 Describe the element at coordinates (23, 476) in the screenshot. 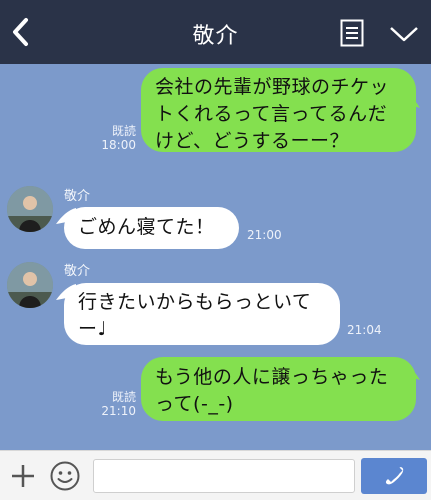

I see `plus-icon` at that location.